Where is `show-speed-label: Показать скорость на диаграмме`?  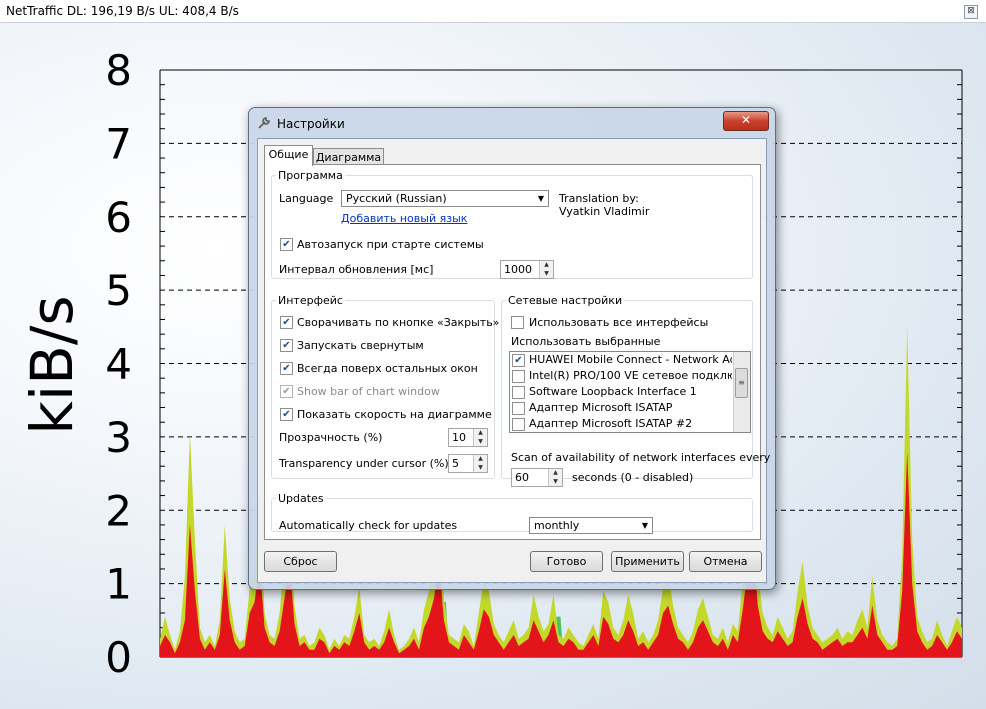
show-speed-label: Показать скорость на диаграмме is located at coordinates (394, 414).